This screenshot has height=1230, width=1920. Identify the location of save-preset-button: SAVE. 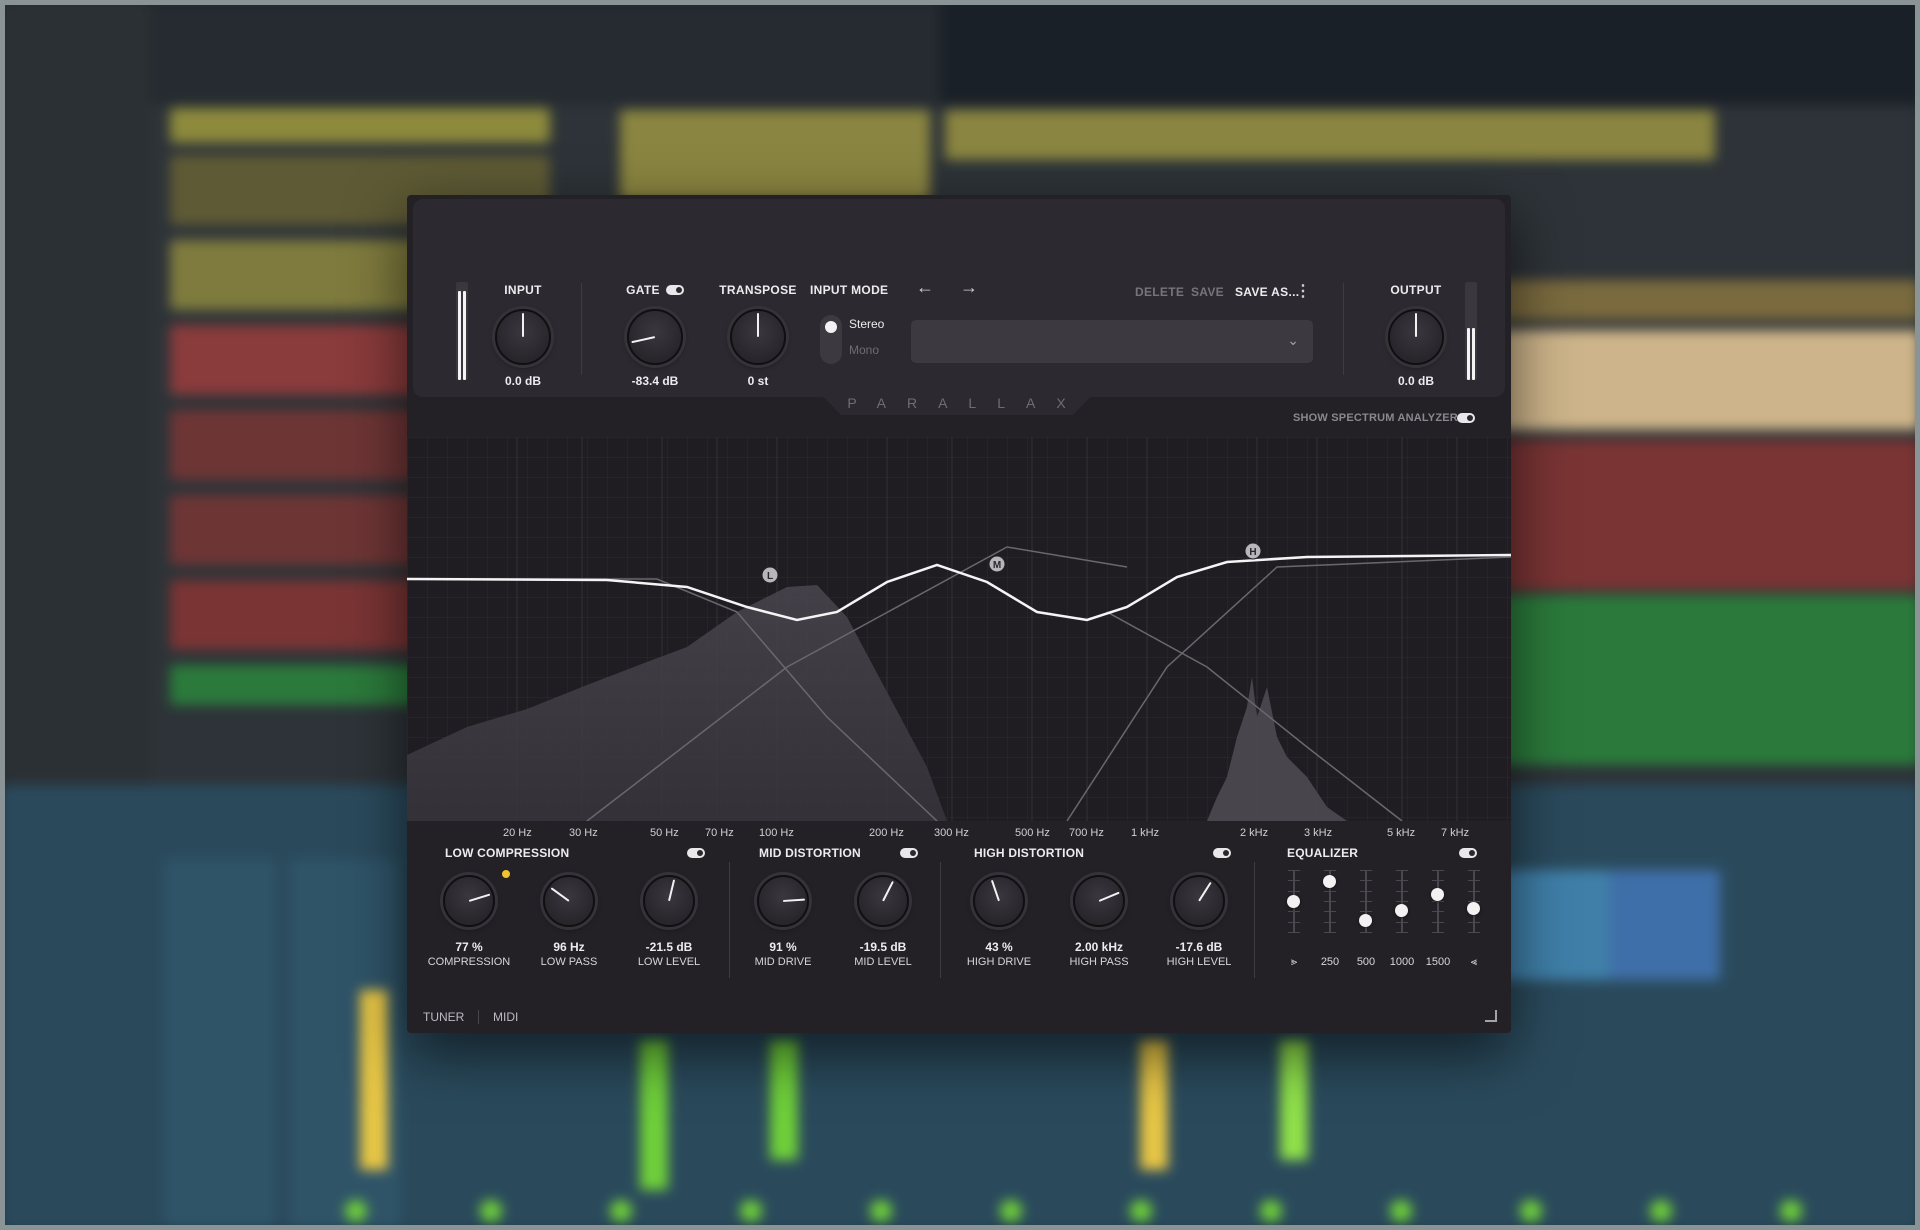
(1207, 292).